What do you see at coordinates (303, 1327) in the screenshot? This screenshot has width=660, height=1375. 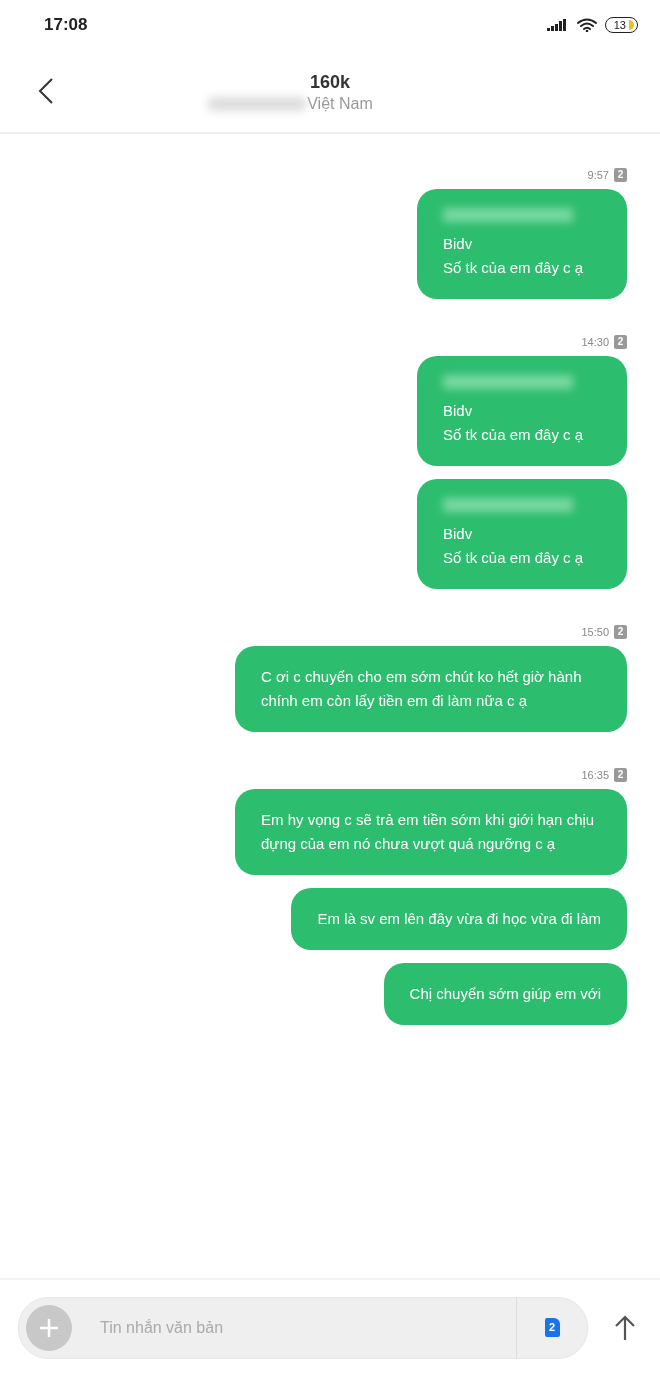 I see `message-field: Tin nhắn văn bản 2` at bounding box center [303, 1327].